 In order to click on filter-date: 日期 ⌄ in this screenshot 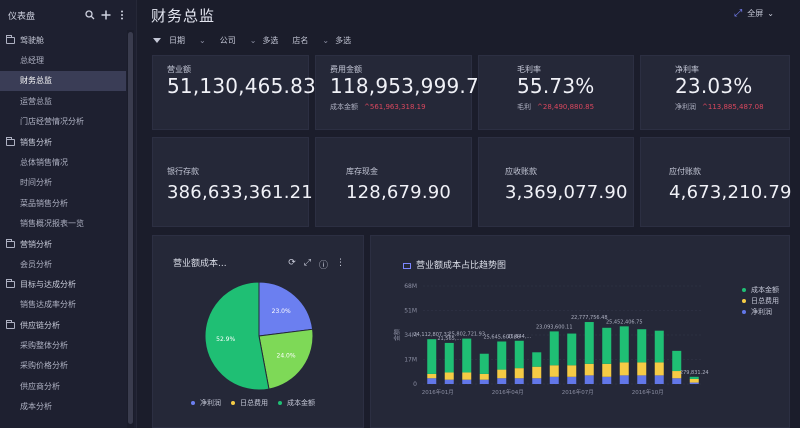, I will do `click(187, 40)`.